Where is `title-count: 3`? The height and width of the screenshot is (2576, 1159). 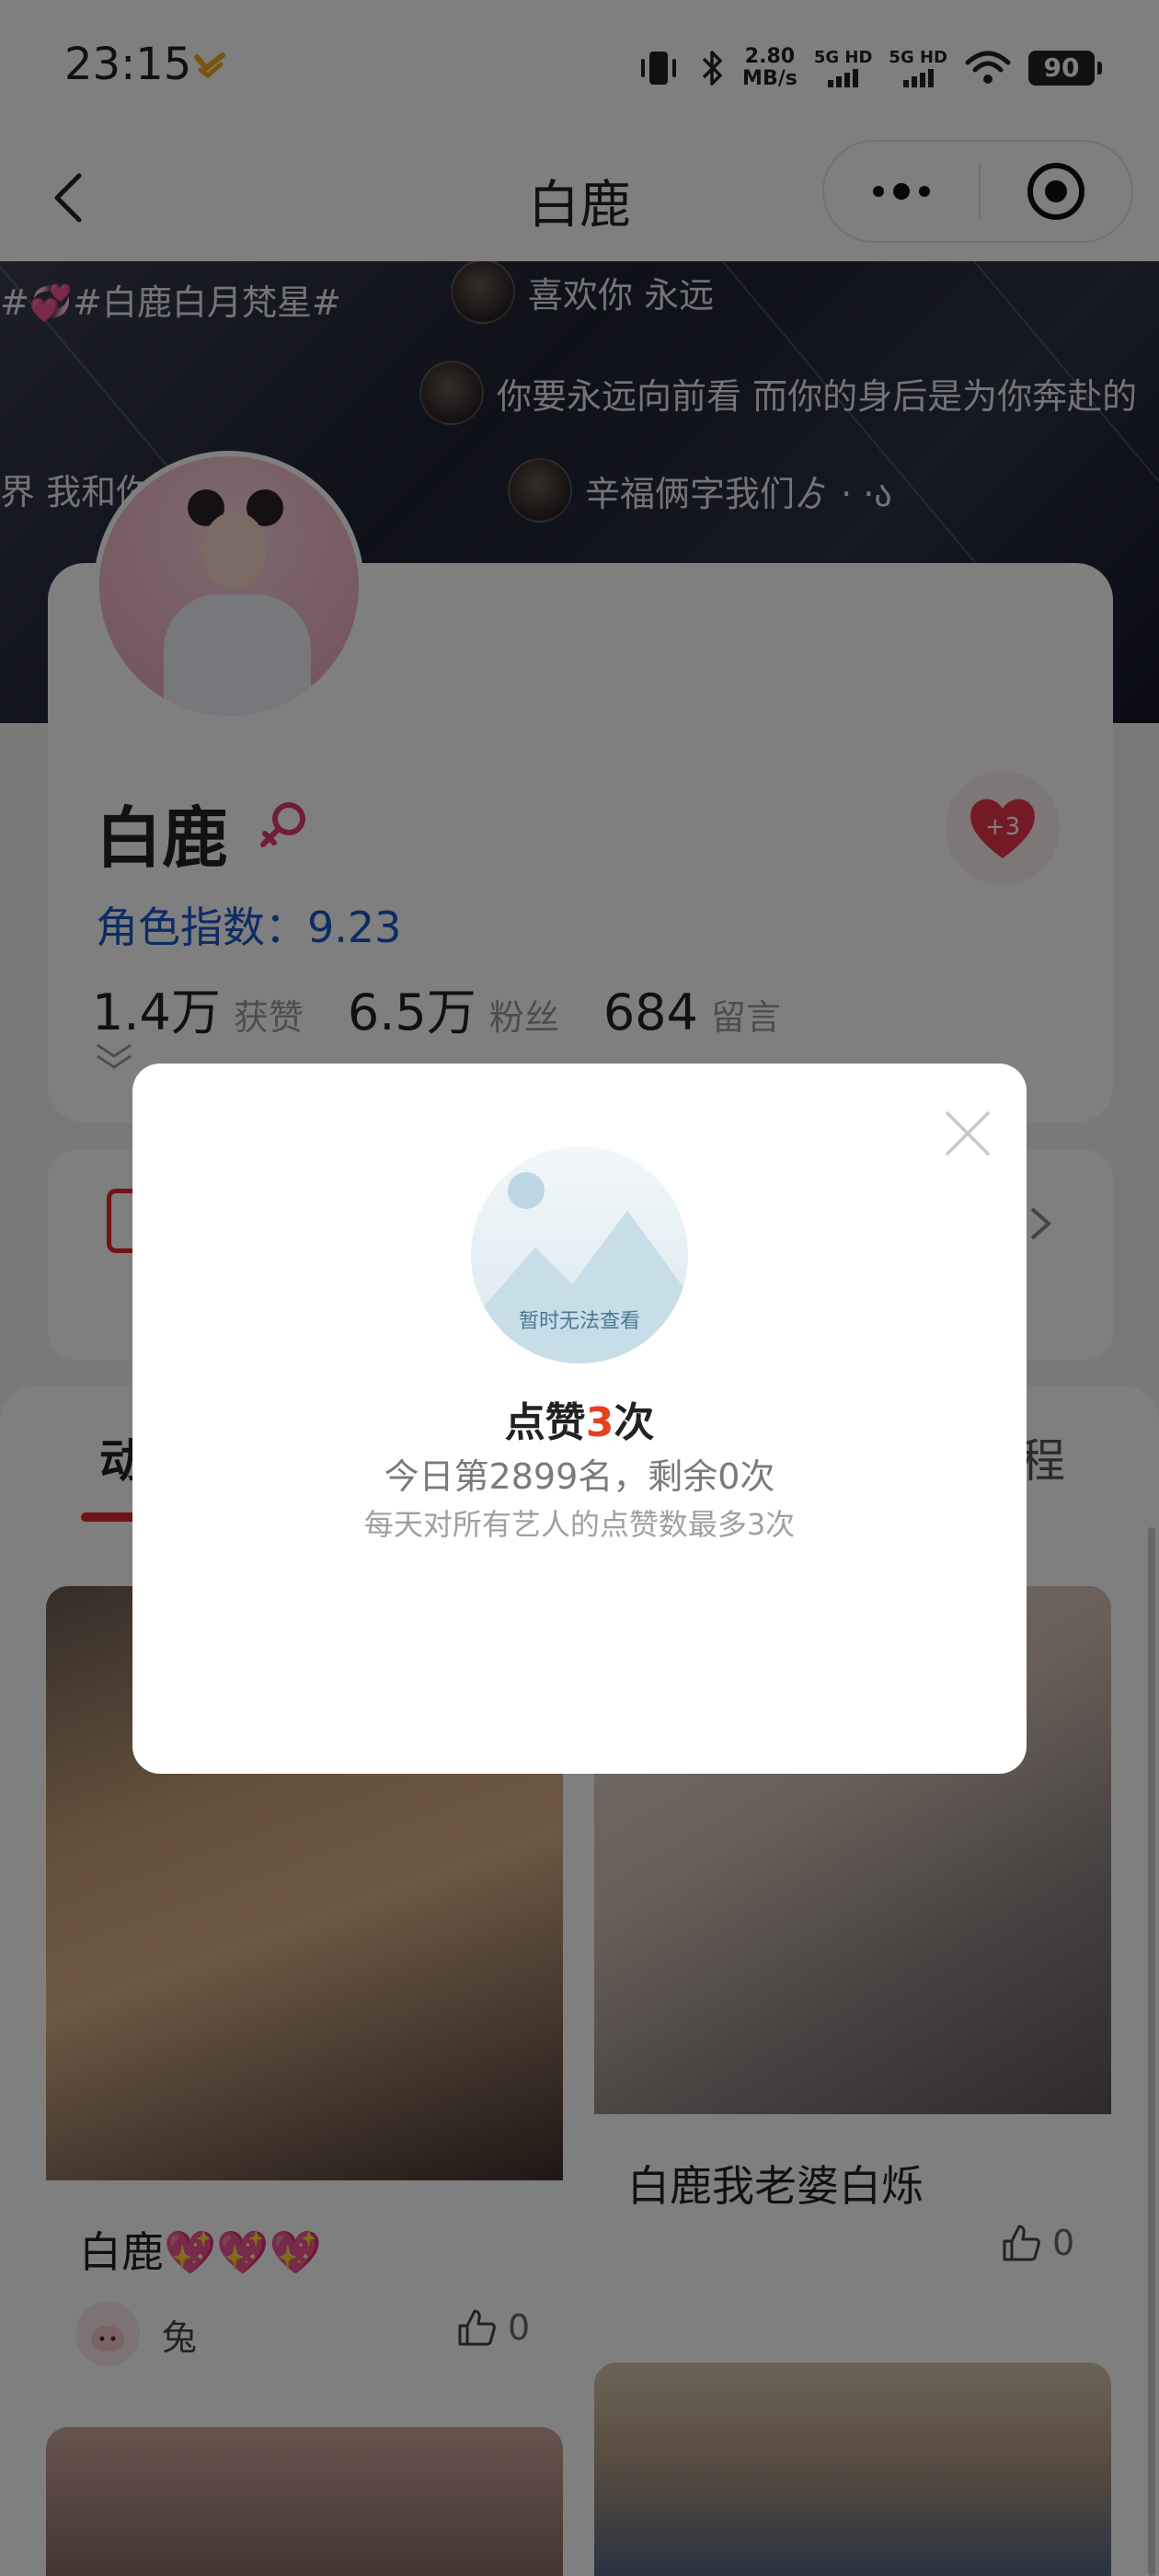
title-count: 3 is located at coordinates (599, 1422).